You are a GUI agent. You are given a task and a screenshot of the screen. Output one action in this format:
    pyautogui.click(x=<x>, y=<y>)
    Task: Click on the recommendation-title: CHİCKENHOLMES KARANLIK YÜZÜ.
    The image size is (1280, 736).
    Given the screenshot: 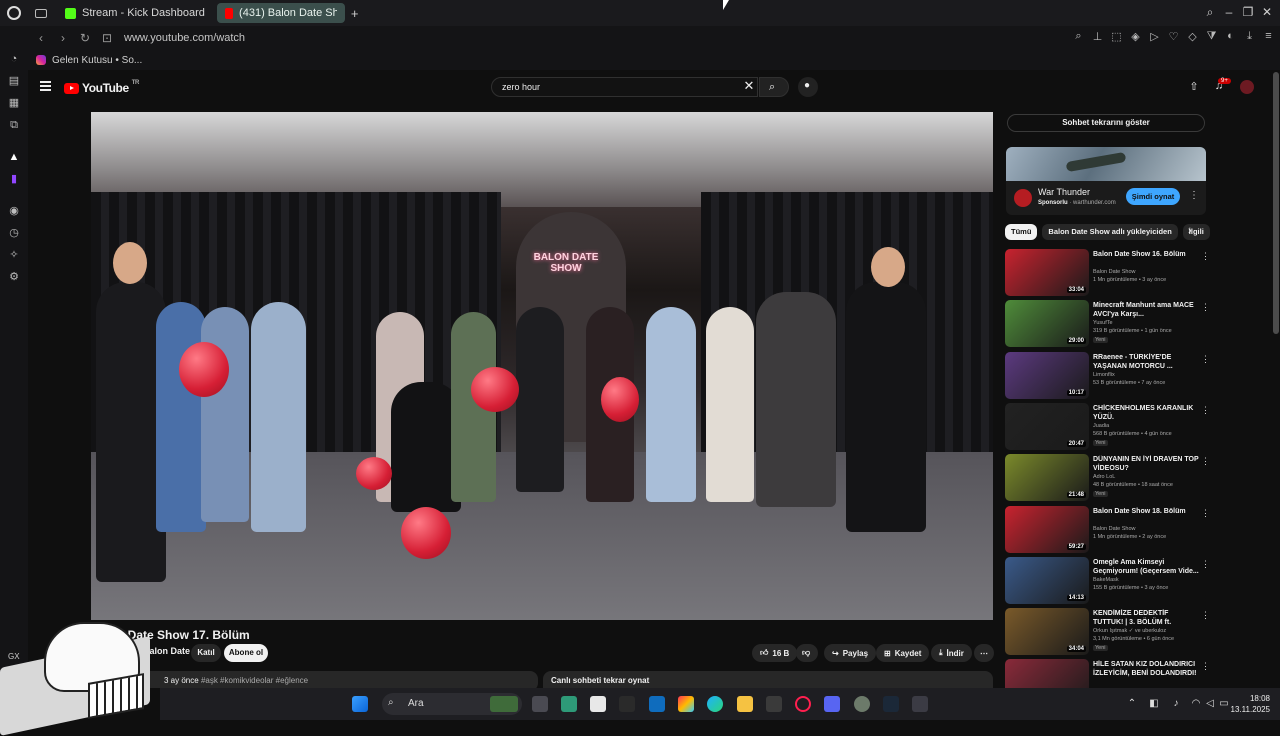 What is the action you would take?
    pyautogui.click(x=1146, y=413)
    